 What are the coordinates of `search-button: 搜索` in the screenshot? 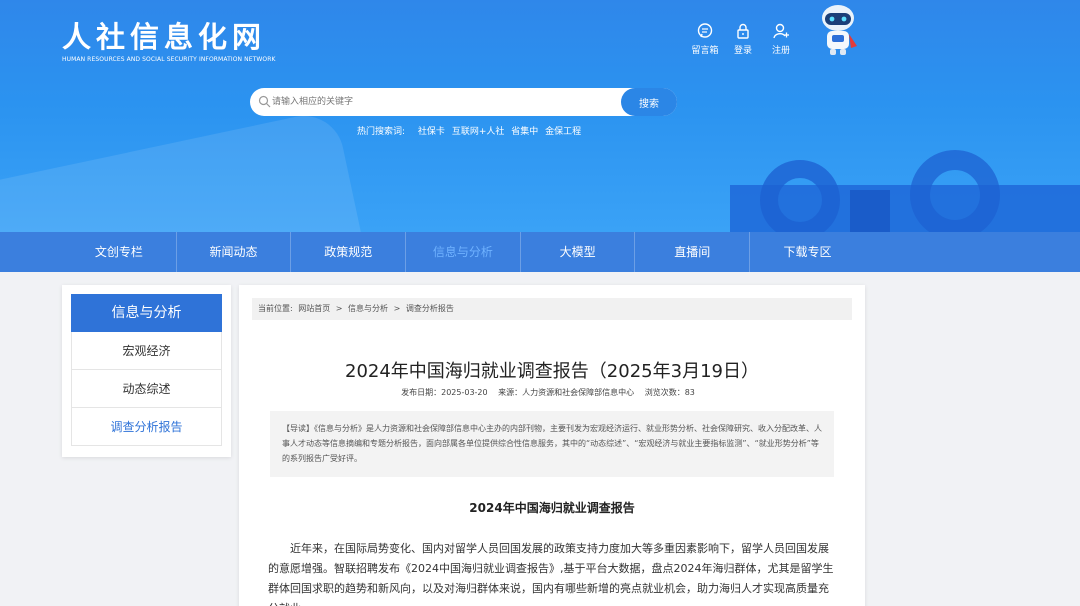 It's located at (649, 102).